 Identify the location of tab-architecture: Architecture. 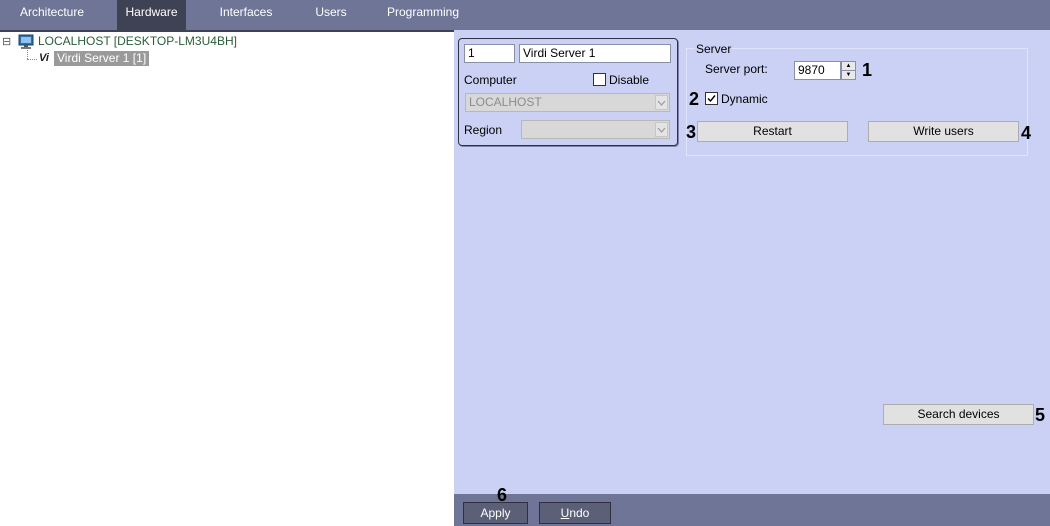
(52, 15).